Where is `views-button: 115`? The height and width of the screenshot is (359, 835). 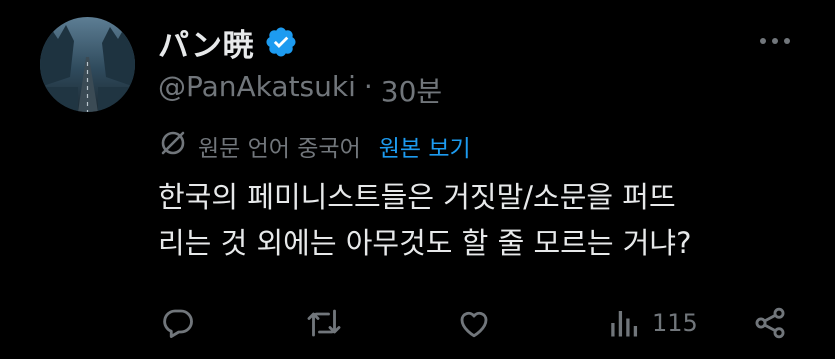 views-button: 115 is located at coordinates (652, 323).